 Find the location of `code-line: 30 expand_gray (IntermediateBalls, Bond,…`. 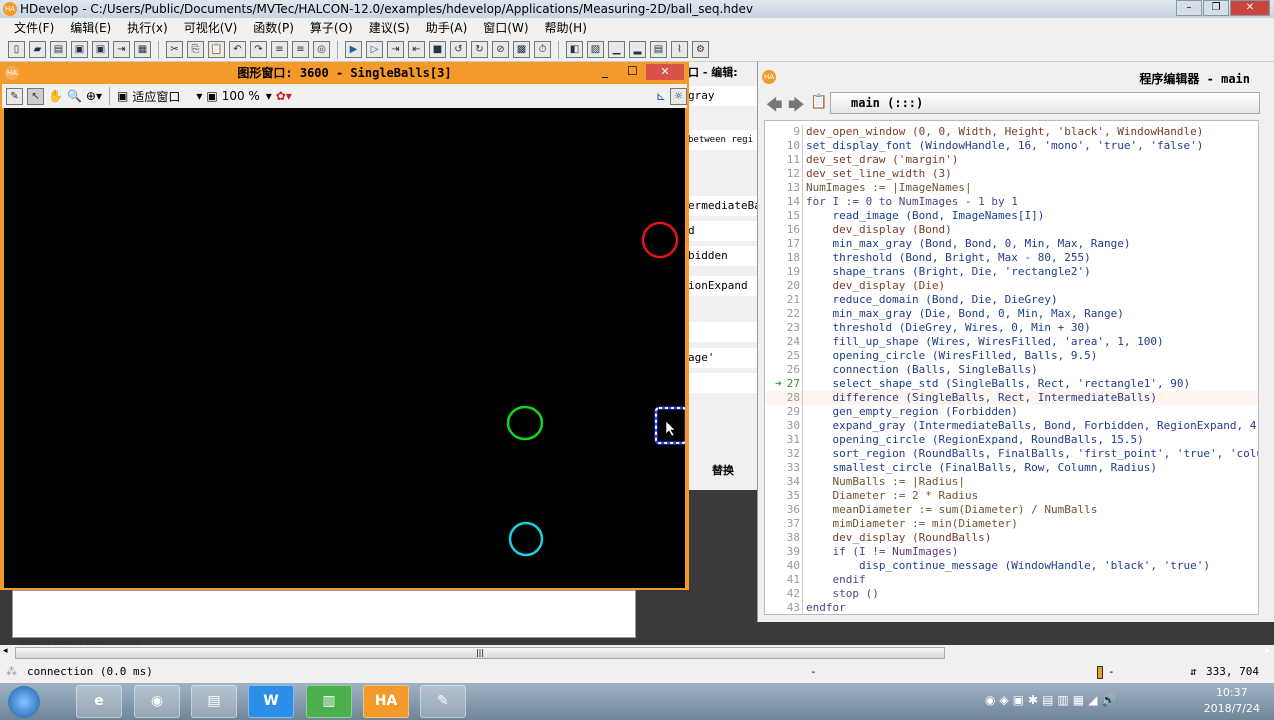

code-line: 30 expand_gray (IntermediateBalls, Bond,… is located at coordinates (1011, 426).